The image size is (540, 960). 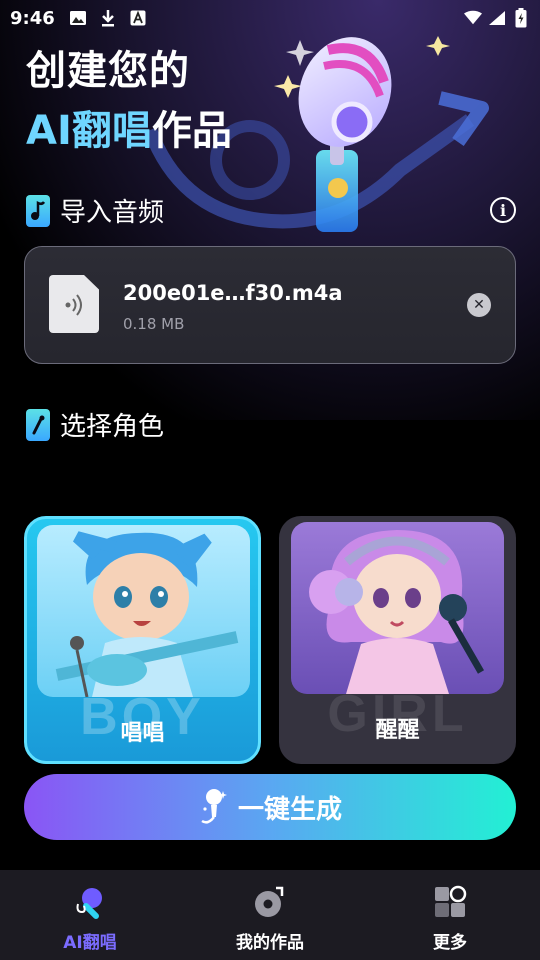 What do you see at coordinates (108, 71) in the screenshot?
I see `hero-title-line1: 创建您的` at bounding box center [108, 71].